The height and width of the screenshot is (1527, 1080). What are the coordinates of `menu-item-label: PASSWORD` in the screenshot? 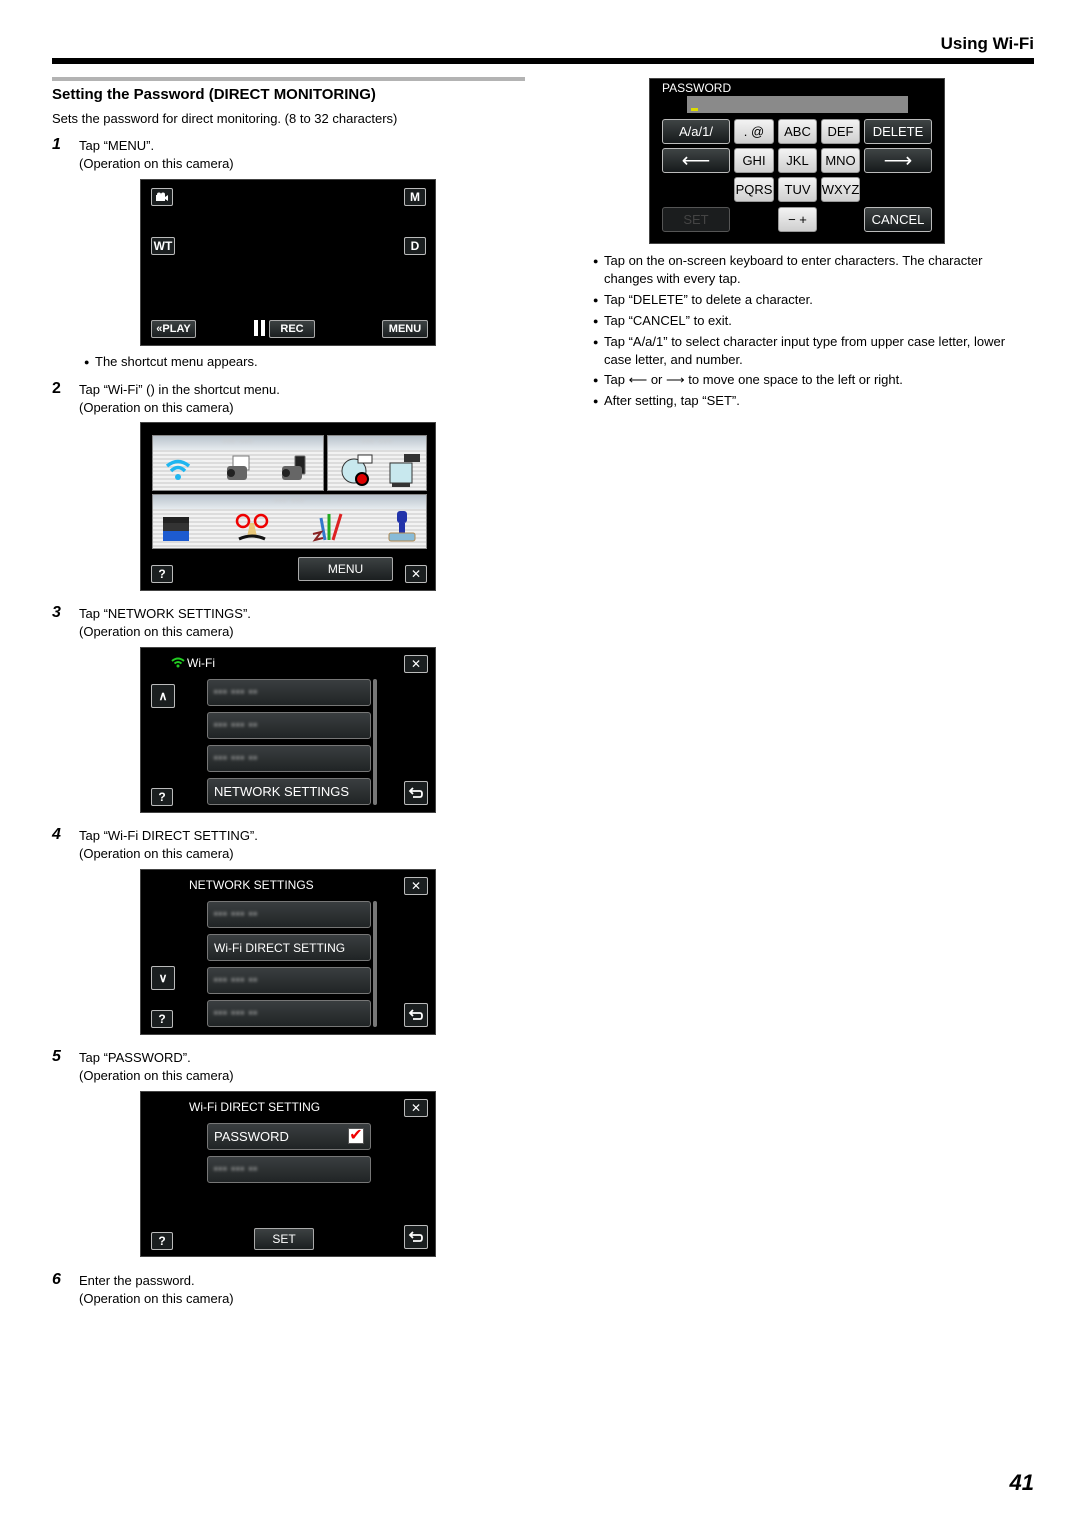 It's located at (251, 1136).